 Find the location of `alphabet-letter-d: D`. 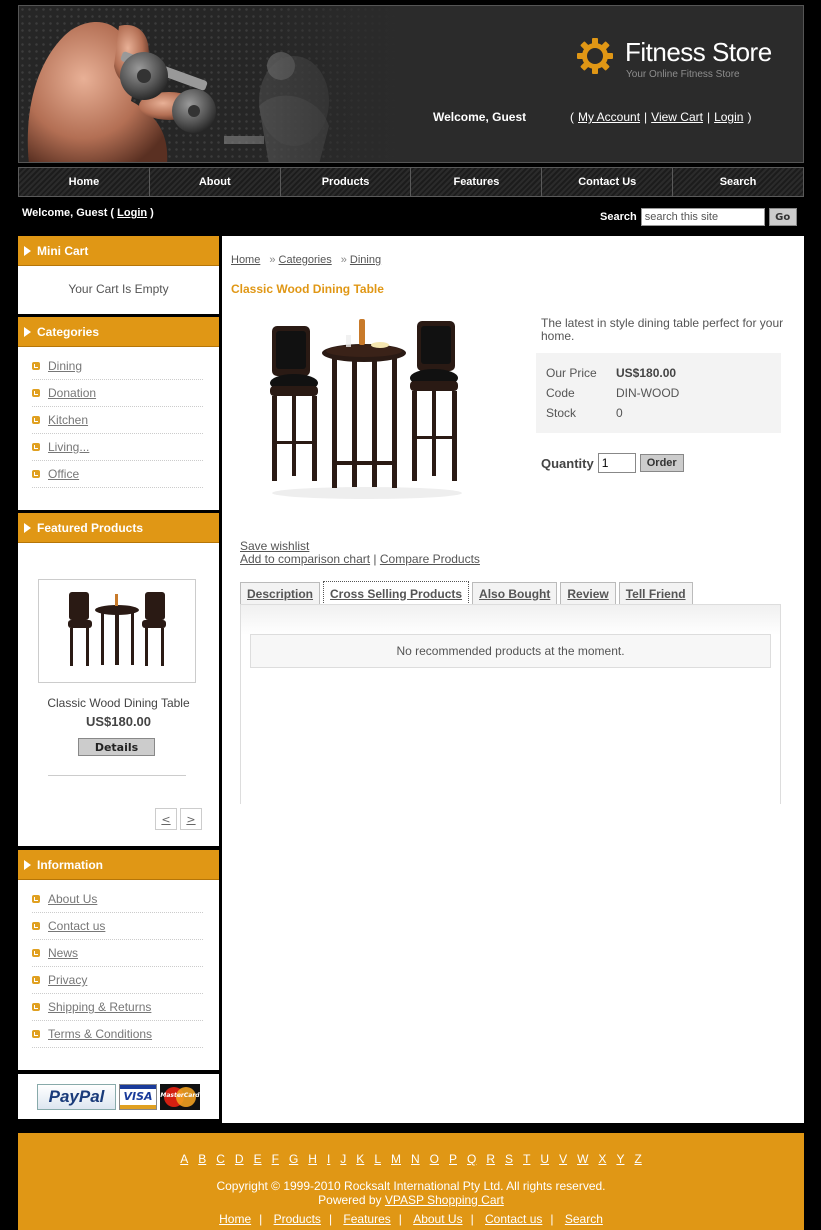

alphabet-letter-d: D is located at coordinates (239, 1159).